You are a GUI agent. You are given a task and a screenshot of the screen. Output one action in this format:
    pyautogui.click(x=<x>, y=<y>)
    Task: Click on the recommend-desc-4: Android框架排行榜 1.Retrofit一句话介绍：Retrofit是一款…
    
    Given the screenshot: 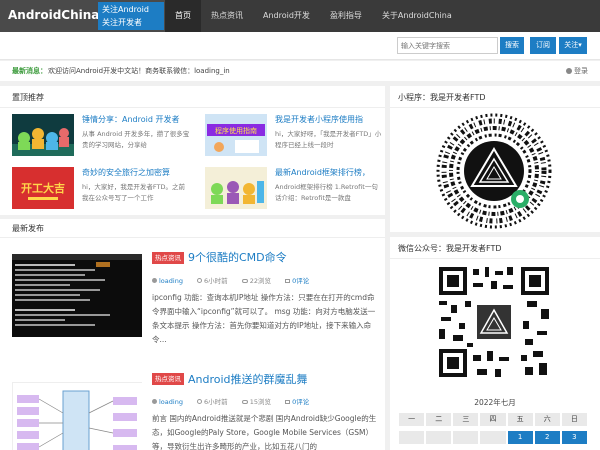 What is the action you would take?
    pyautogui.click(x=326, y=192)
    